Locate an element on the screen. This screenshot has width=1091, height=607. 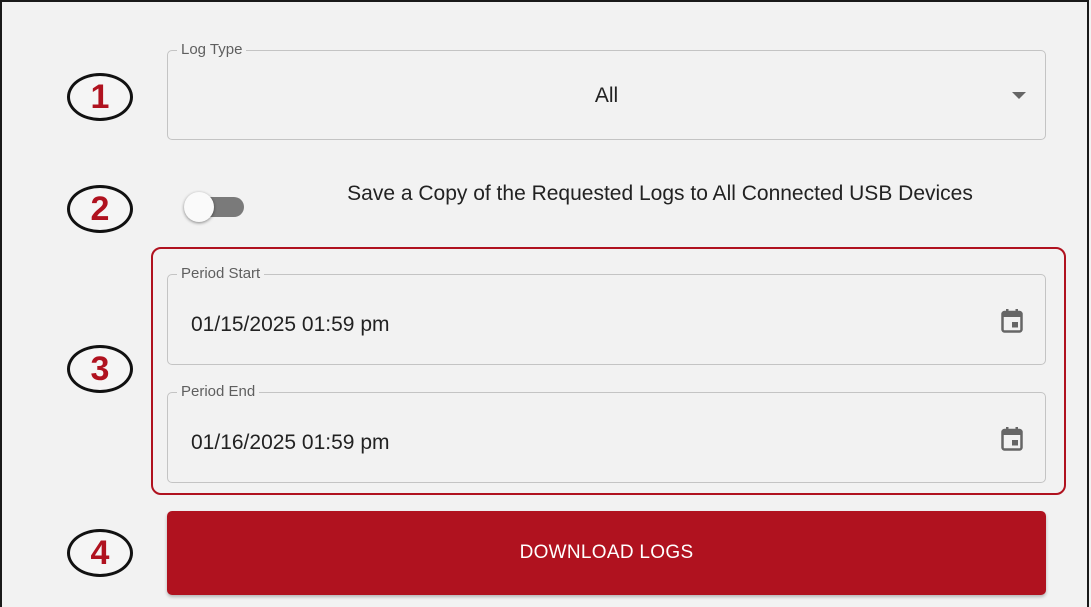
step-3-marker: 3 is located at coordinates (100, 369).